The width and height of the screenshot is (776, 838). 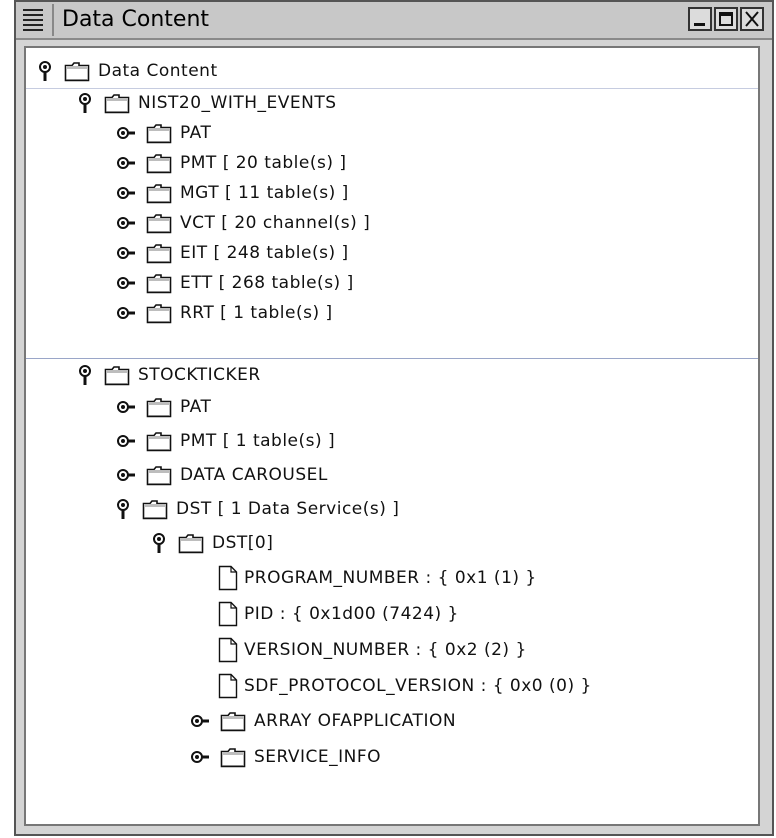 I want to click on tree-node-label: ARRAY OFAPPLICATION, so click(x=355, y=721).